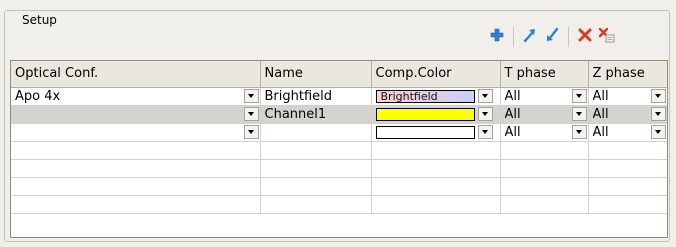 The image size is (676, 247). What do you see at coordinates (39, 20) in the screenshot?
I see `group-title: Setup` at bounding box center [39, 20].